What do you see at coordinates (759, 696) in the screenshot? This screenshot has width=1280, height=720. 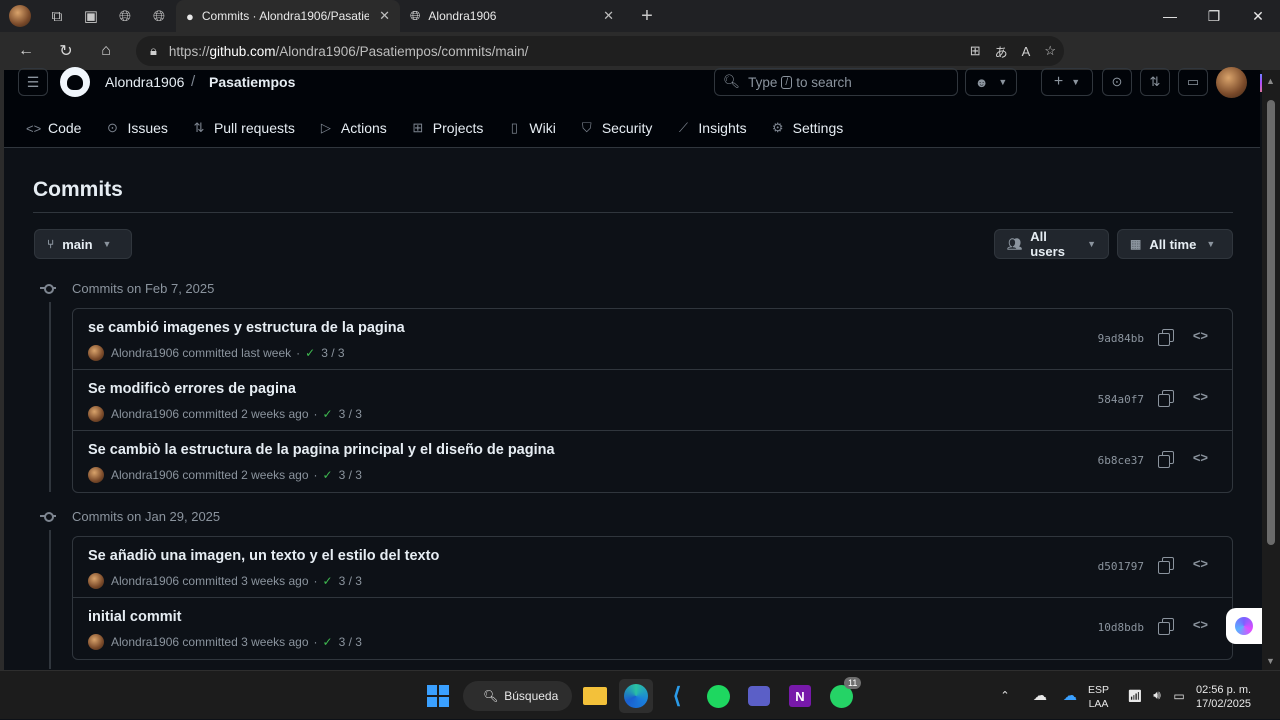 I see `teams-app` at bounding box center [759, 696].